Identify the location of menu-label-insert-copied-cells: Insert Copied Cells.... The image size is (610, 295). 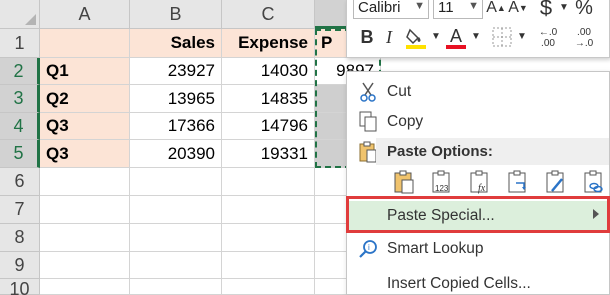
(459, 283).